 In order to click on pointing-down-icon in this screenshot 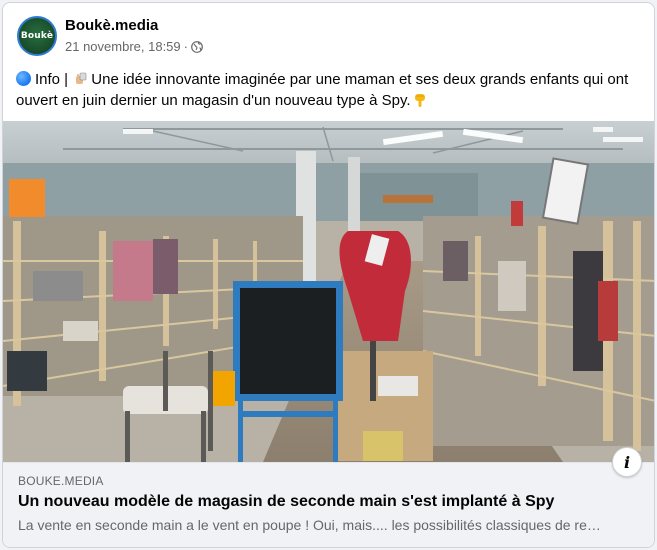, I will do `click(419, 100)`.